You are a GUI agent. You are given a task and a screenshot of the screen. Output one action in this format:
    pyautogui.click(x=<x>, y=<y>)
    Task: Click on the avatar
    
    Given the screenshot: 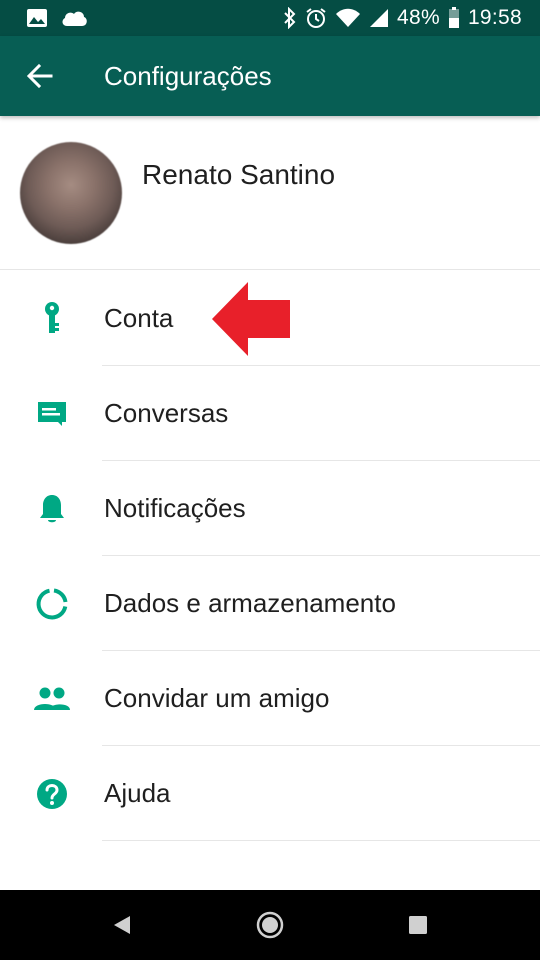 What is the action you would take?
    pyautogui.click(x=71, y=192)
    